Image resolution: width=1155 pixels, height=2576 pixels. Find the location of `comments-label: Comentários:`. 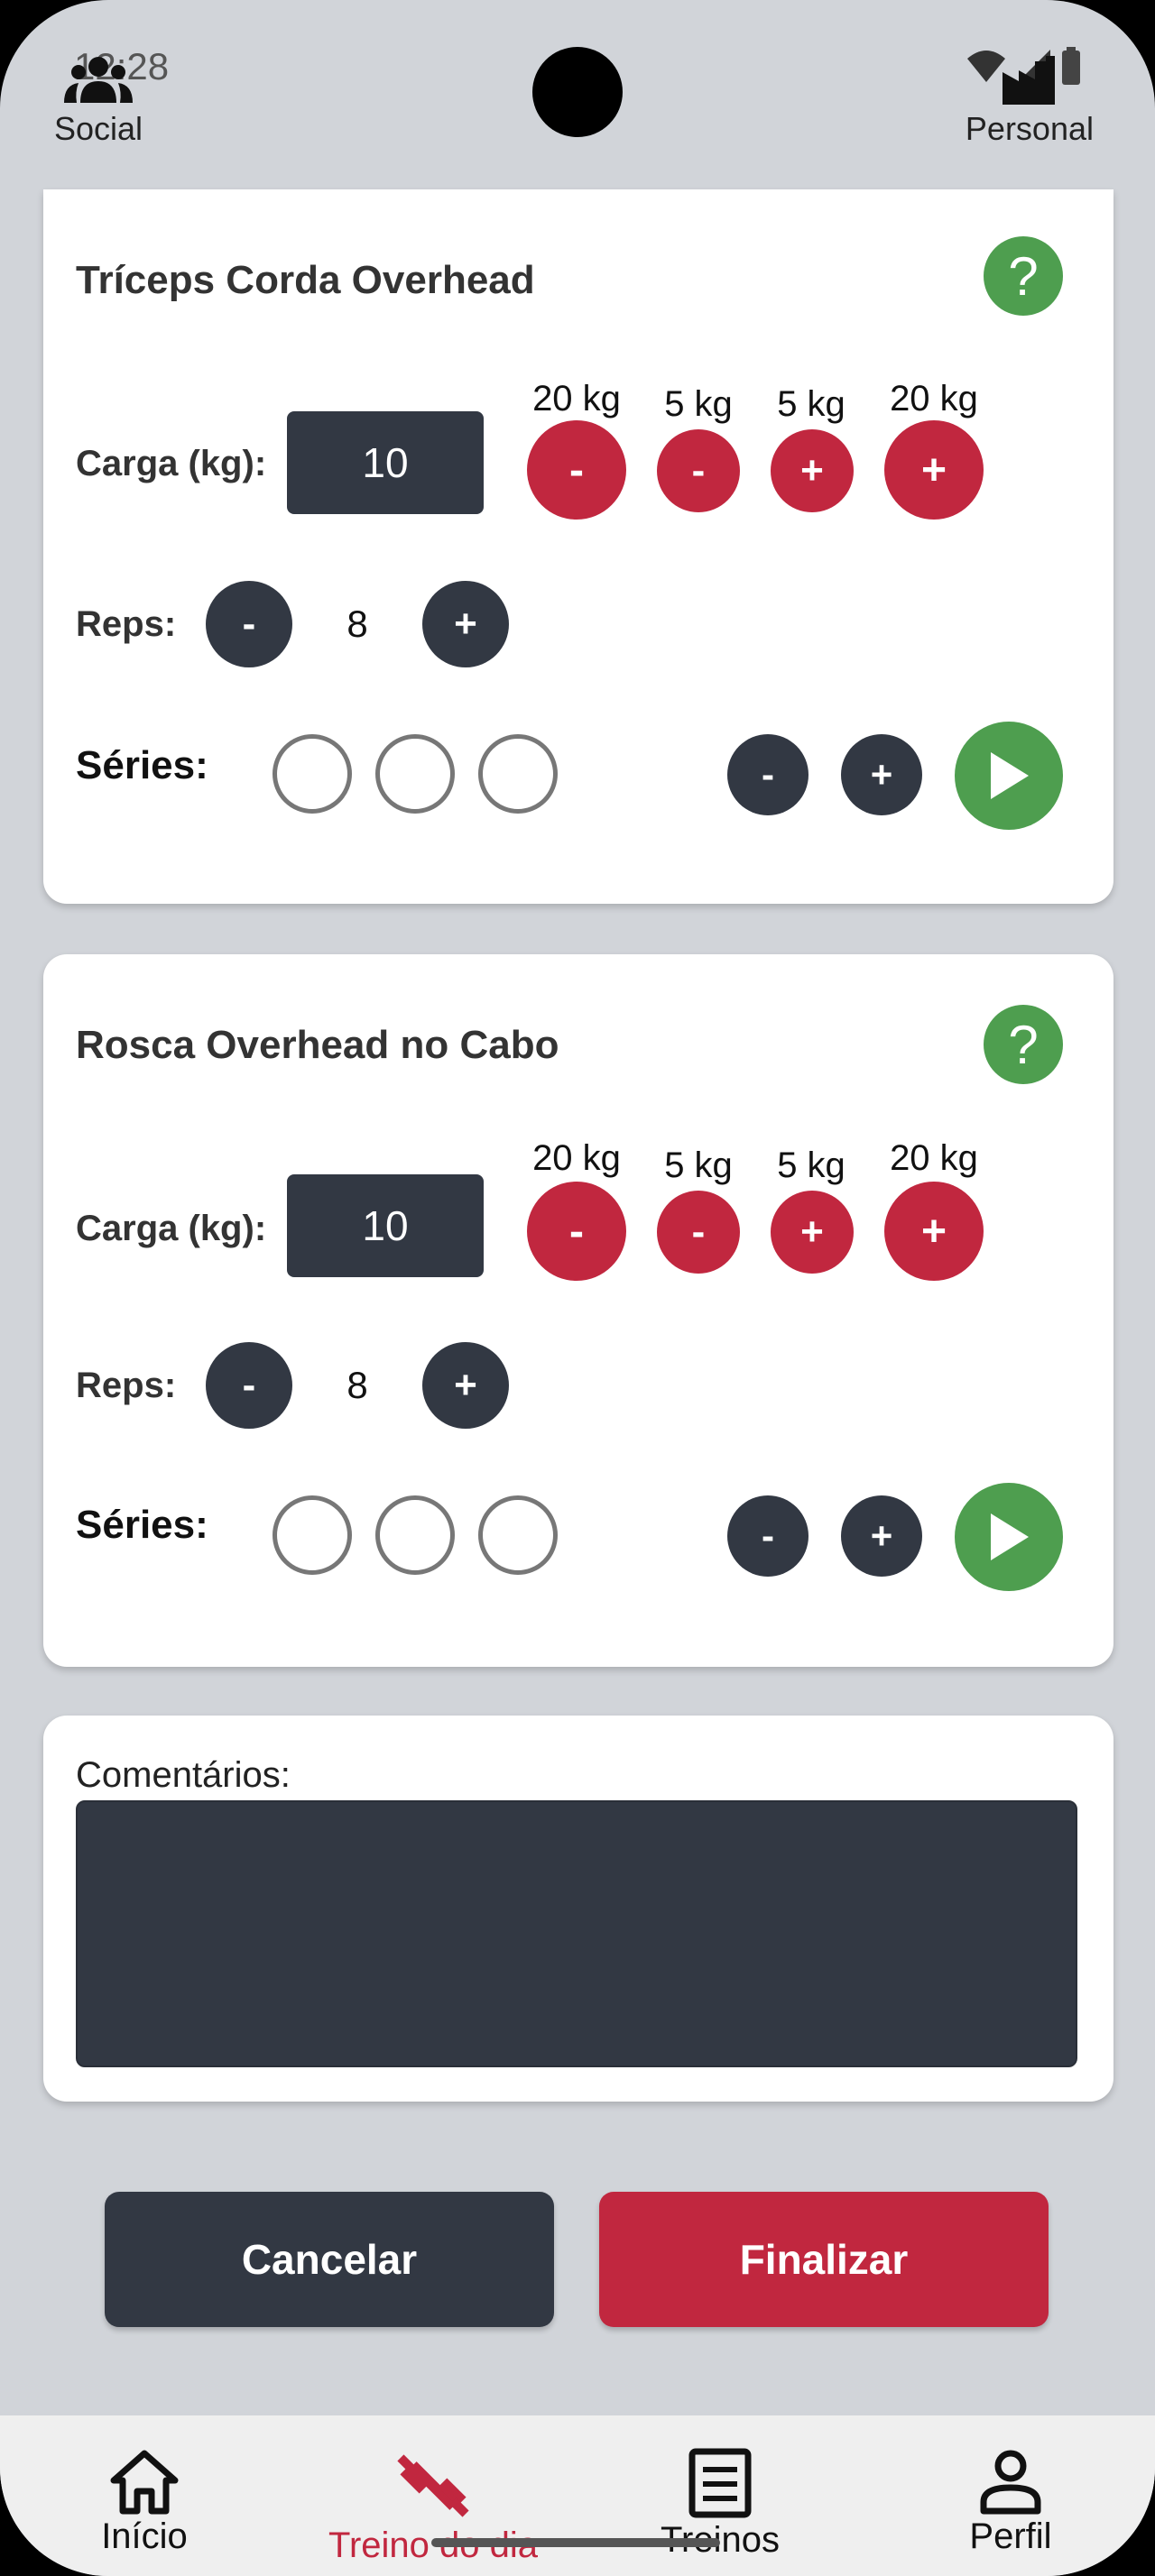

comments-label: Comentários: is located at coordinates (183, 1775).